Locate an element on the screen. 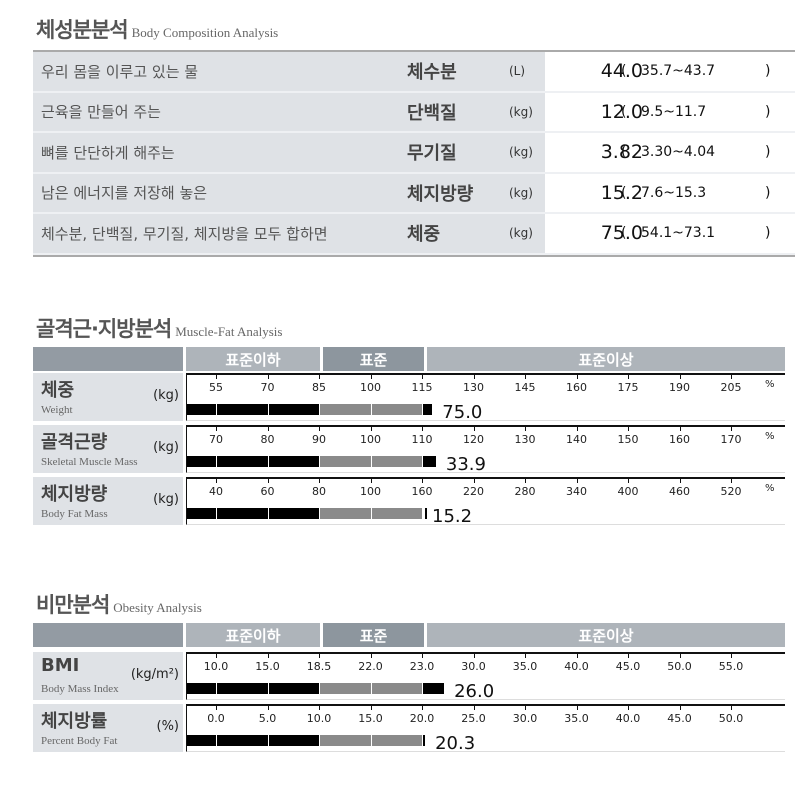  metric-name-en: Body Fat Mass is located at coordinates (74, 514).